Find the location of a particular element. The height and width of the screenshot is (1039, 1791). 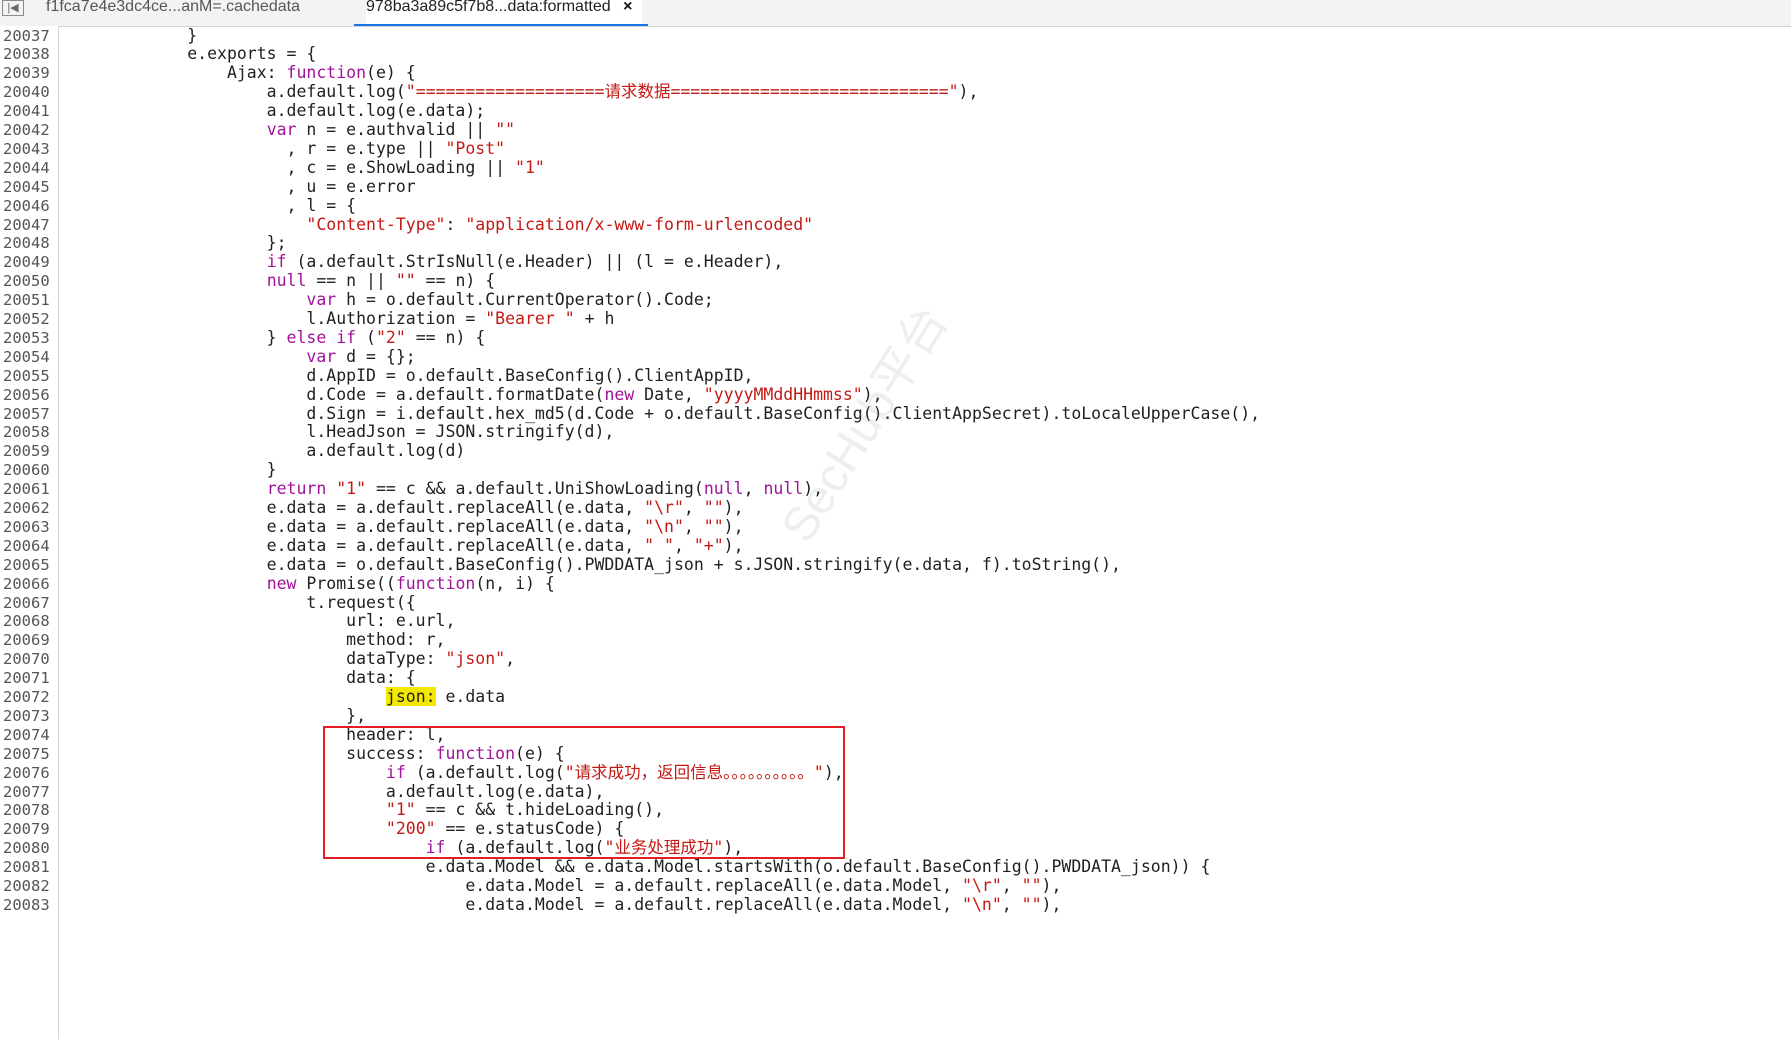

line-number: 20065 is located at coordinates (26, 564).